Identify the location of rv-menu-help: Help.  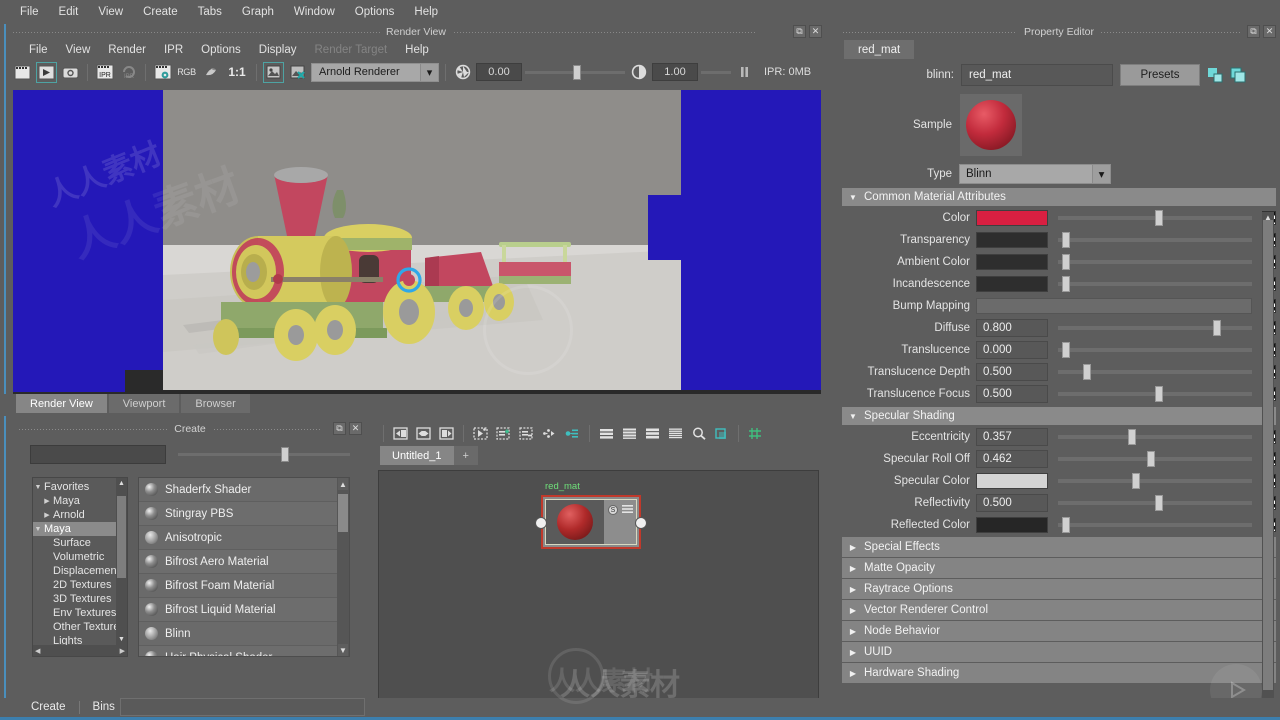
(417, 50).